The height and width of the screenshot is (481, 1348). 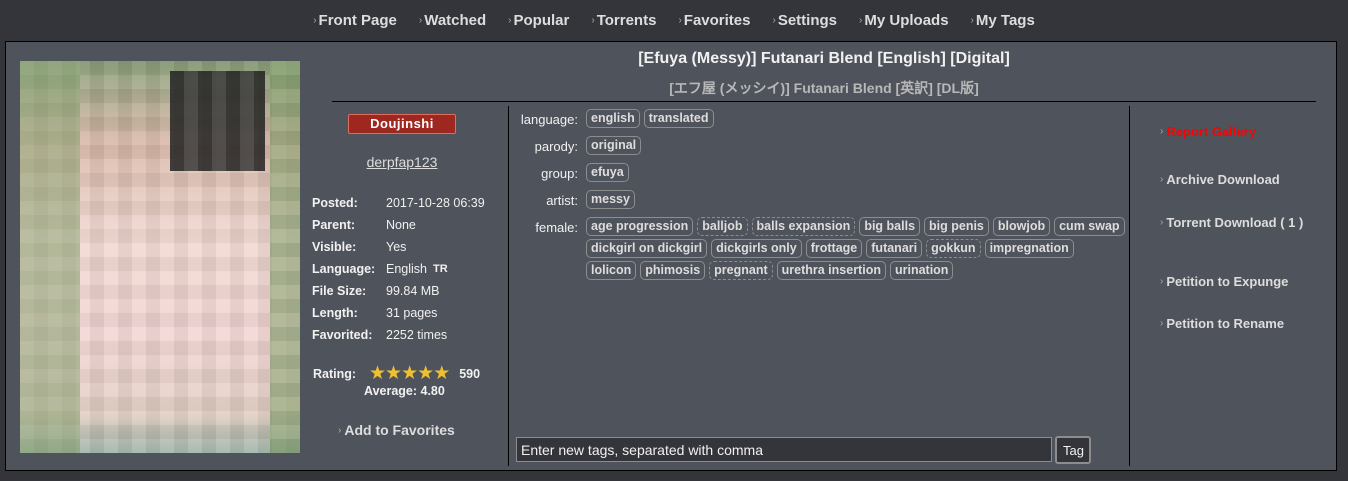 I want to click on tag-item: dickgirls only, so click(x=756, y=248).